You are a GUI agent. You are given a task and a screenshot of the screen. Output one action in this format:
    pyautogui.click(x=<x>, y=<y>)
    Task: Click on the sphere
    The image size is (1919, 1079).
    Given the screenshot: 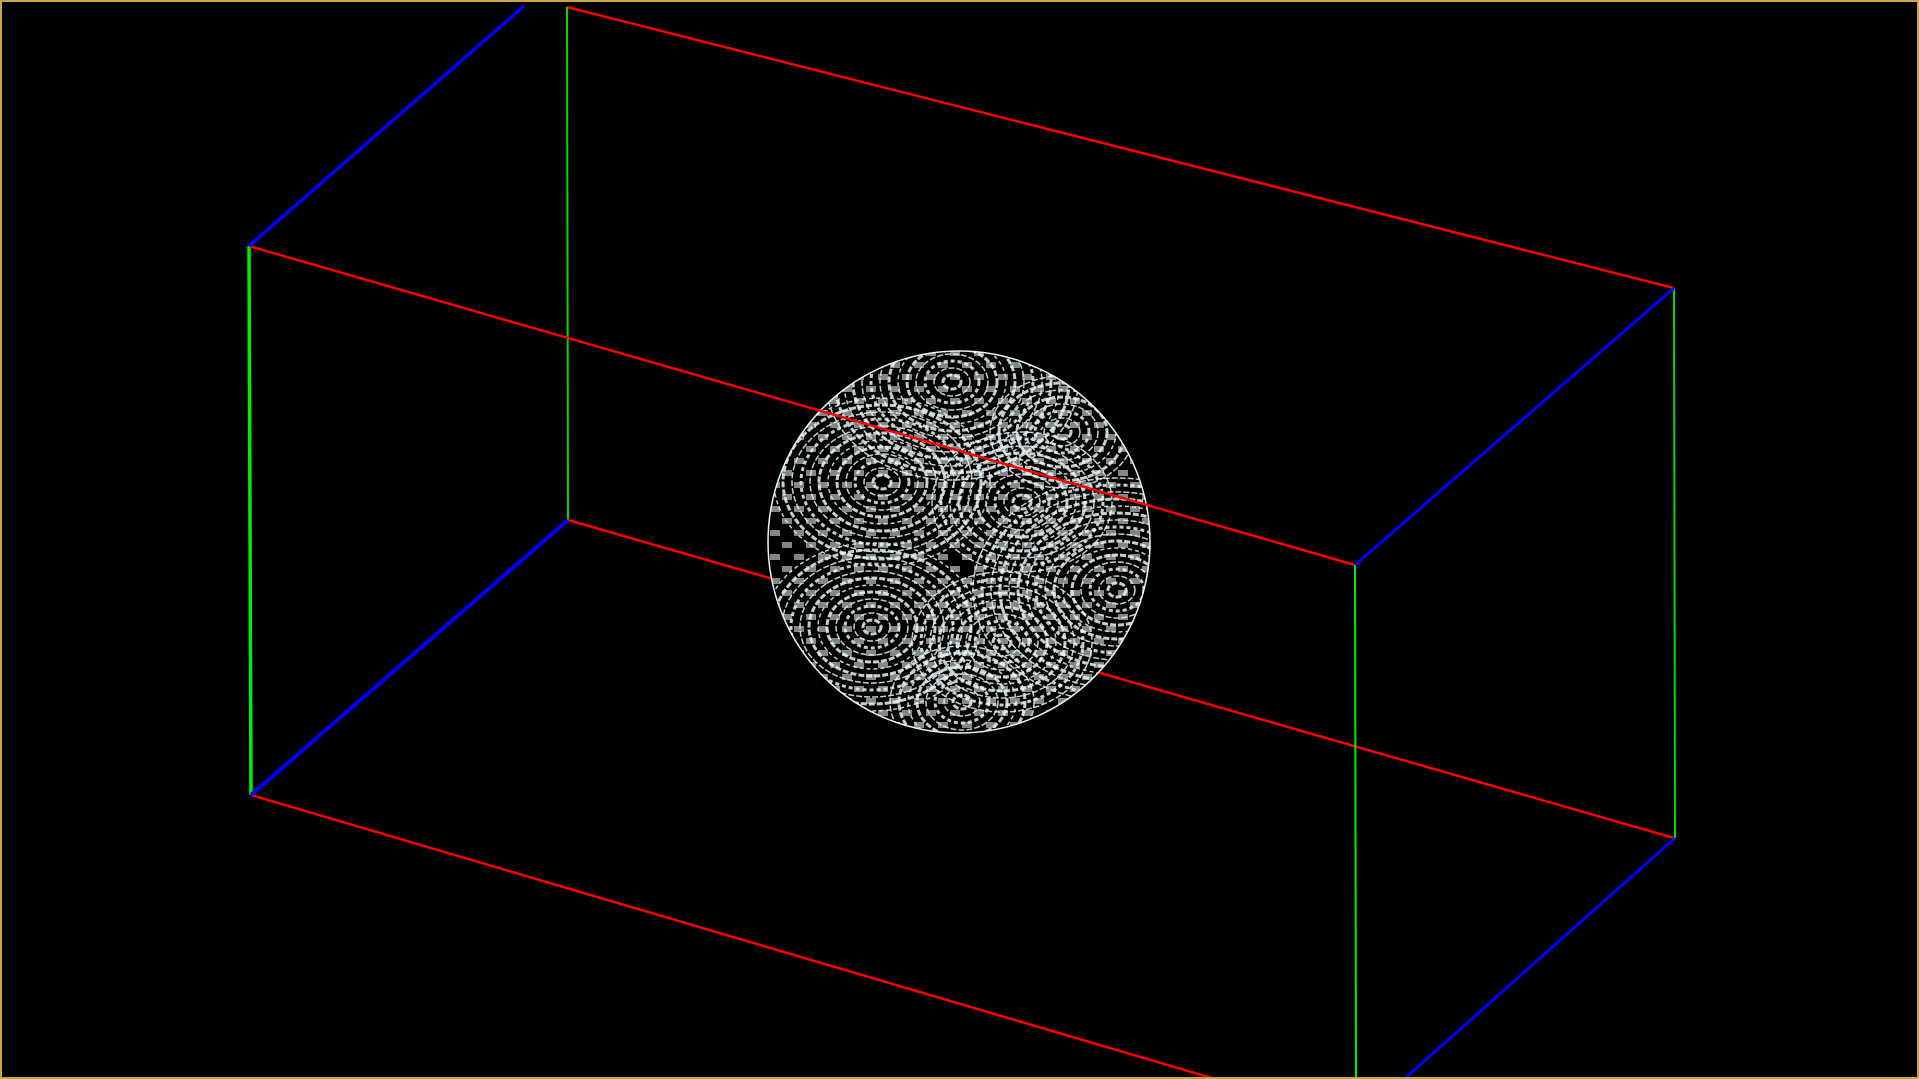 What is the action you would take?
    pyautogui.click(x=1012, y=521)
    